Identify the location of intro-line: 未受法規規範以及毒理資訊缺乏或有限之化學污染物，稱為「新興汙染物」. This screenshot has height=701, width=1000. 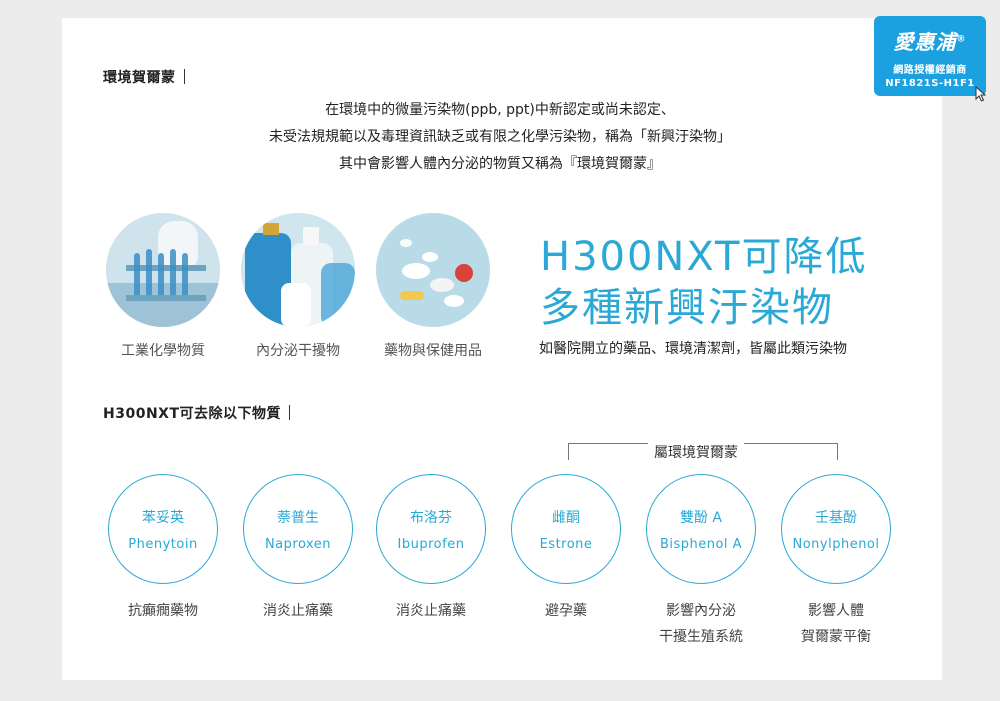
(500, 137).